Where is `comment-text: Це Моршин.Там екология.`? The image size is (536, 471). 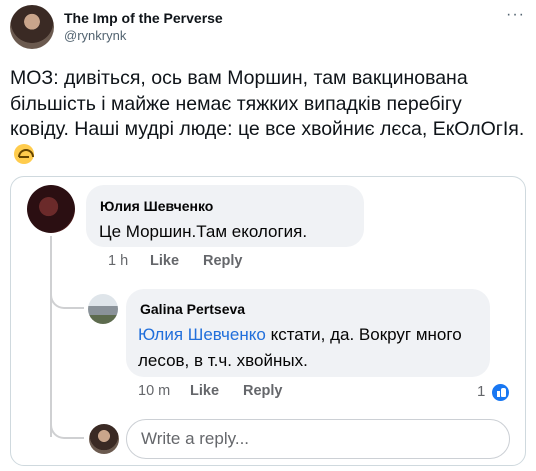 comment-text: Це Моршин.Там екология. is located at coordinates (203, 231).